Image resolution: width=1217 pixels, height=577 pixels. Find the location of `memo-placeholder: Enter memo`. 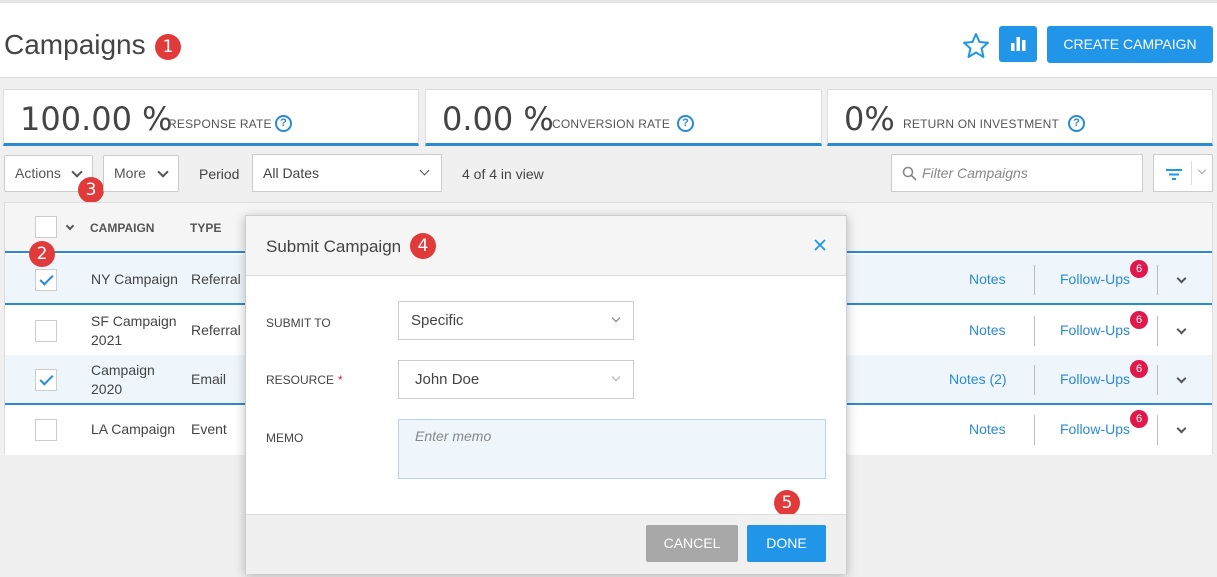

memo-placeholder: Enter memo is located at coordinates (453, 436).